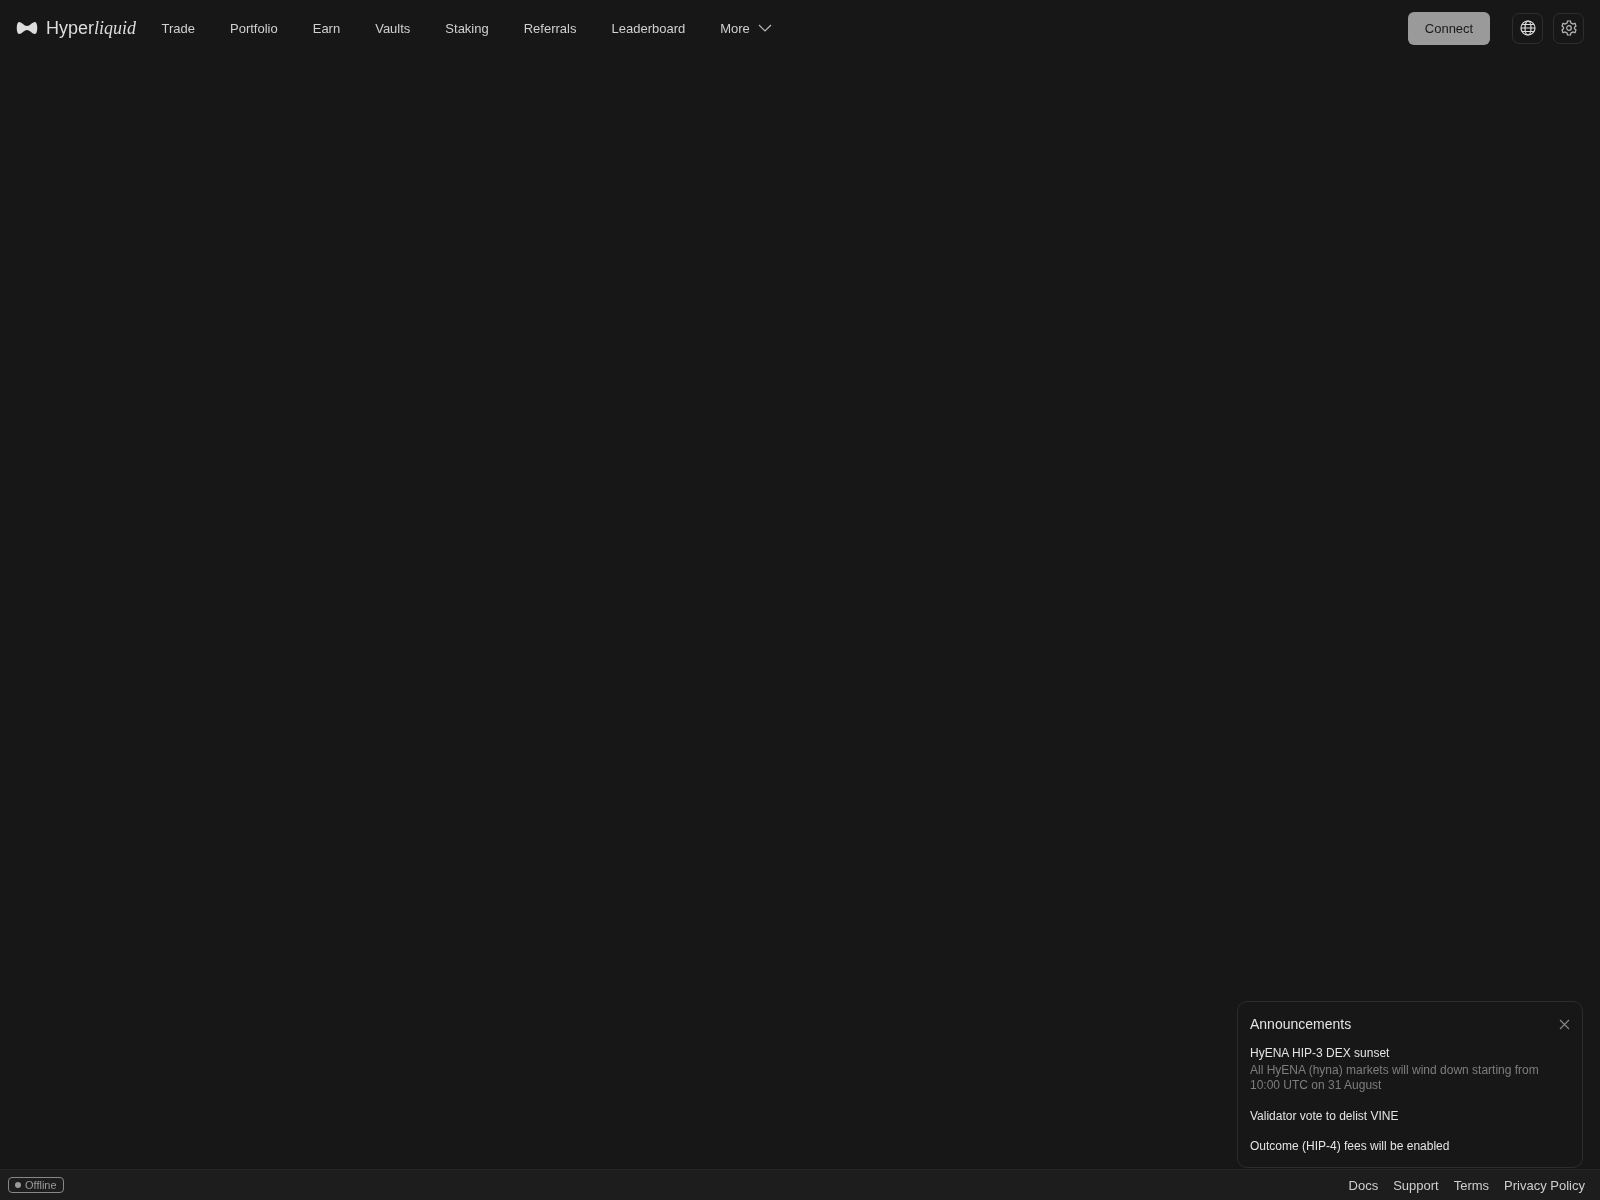  What do you see at coordinates (41, 1185) in the screenshot?
I see `status-label: Offline` at bounding box center [41, 1185].